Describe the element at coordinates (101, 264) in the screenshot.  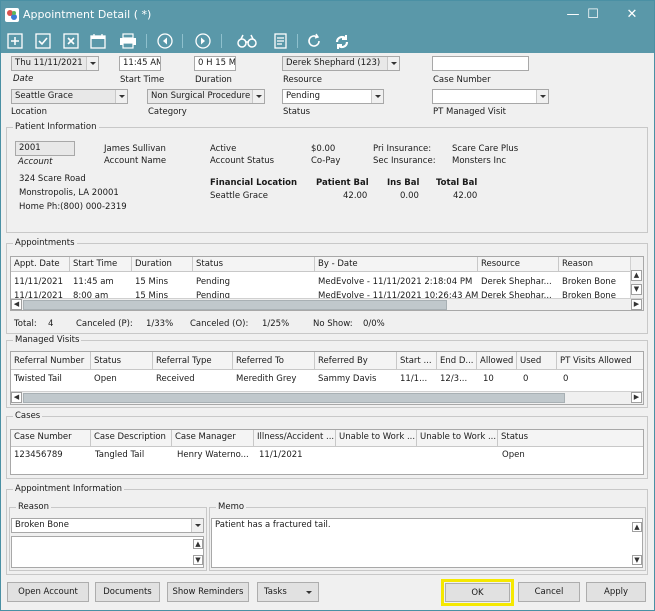
I see `column-header: Start Time` at that location.